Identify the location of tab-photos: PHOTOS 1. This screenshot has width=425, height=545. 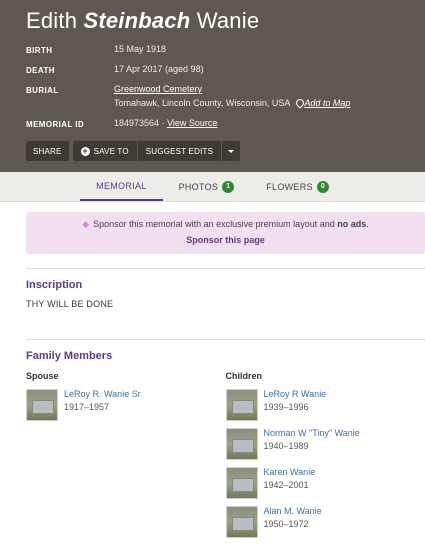
(207, 186).